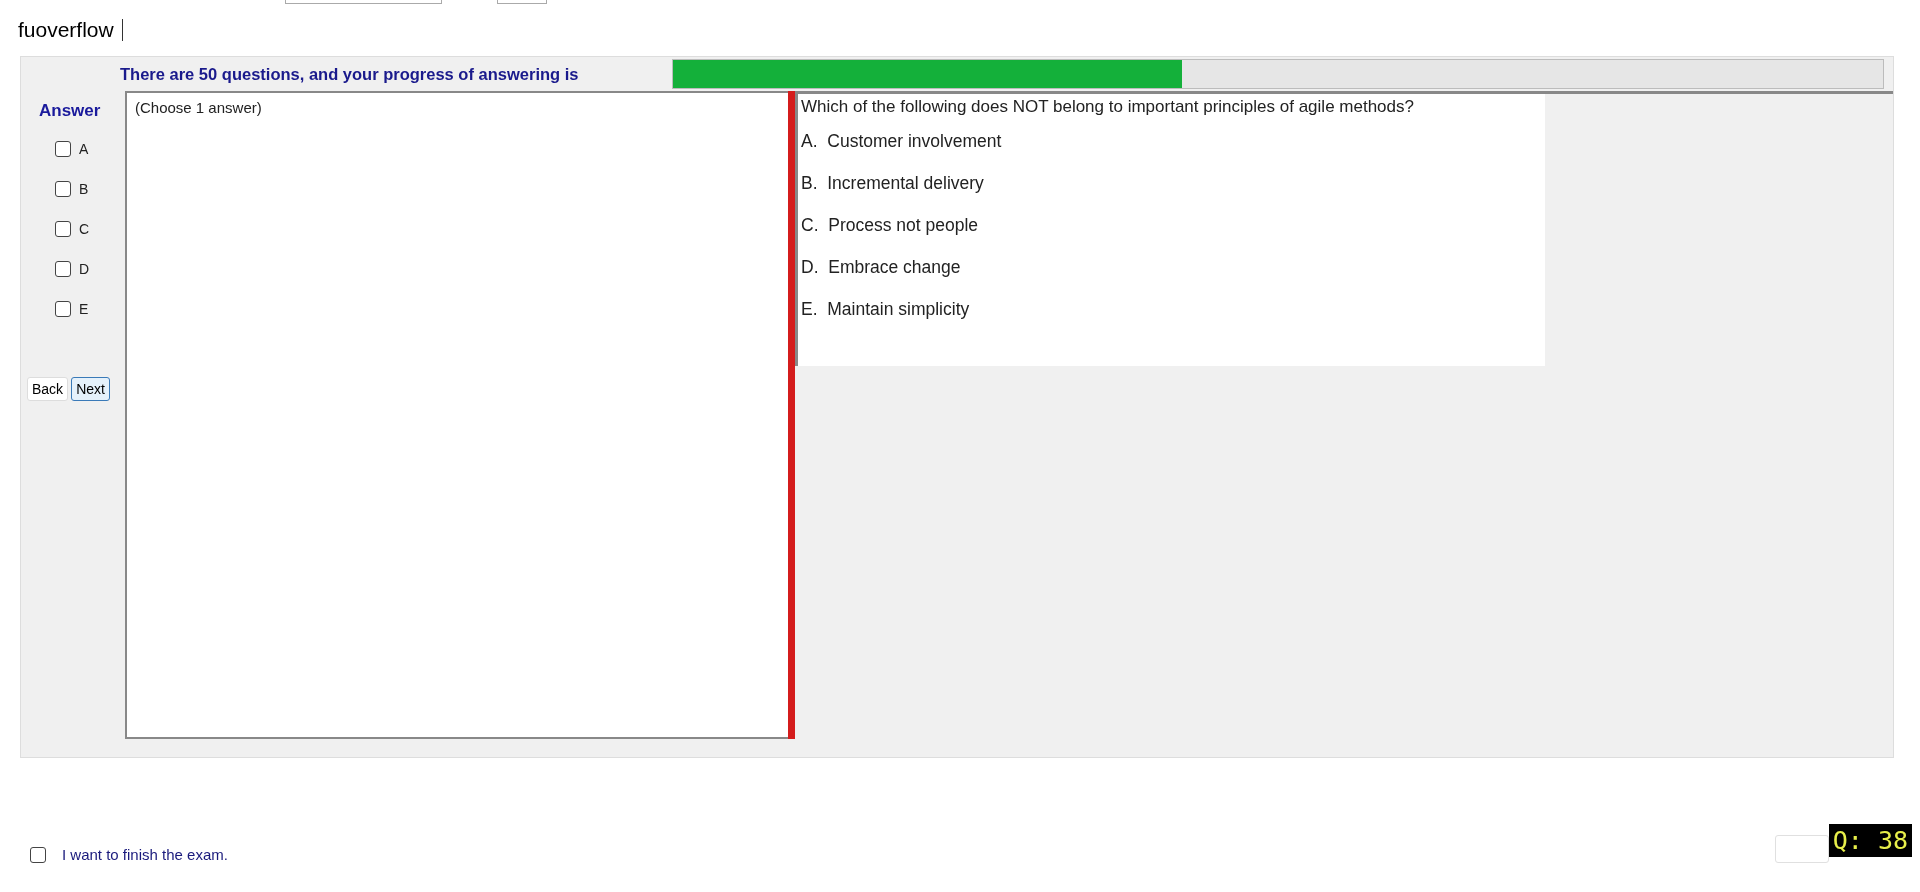  I want to click on back-button: Back, so click(48, 389).